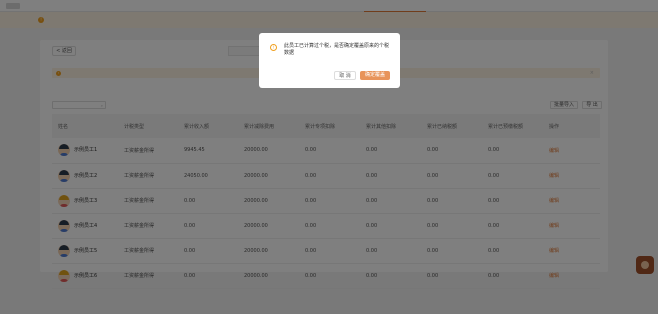  What do you see at coordinates (329, 60) in the screenshot?
I see `confirm-dialog: ! 此员工已计算过个税，是否确定覆盖原来的个税数据 取 消 确定覆盖` at bounding box center [329, 60].